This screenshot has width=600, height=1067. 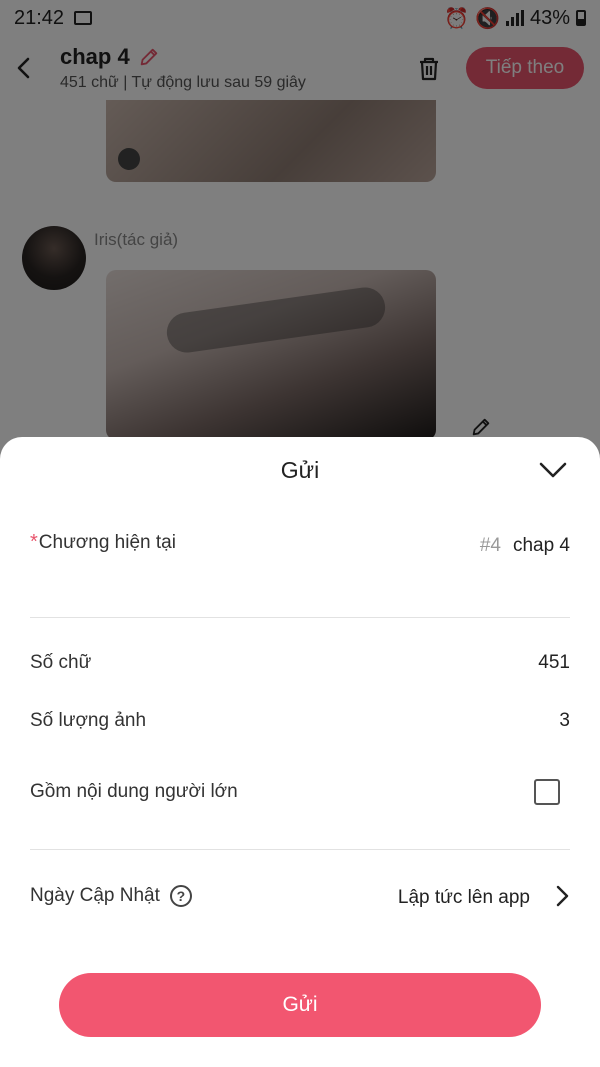 What do you see at coordinates (107, 542) in the screenshot?
I see `current-chapter-label-text: Chương hiện tại` at bounding box center [107, 542].